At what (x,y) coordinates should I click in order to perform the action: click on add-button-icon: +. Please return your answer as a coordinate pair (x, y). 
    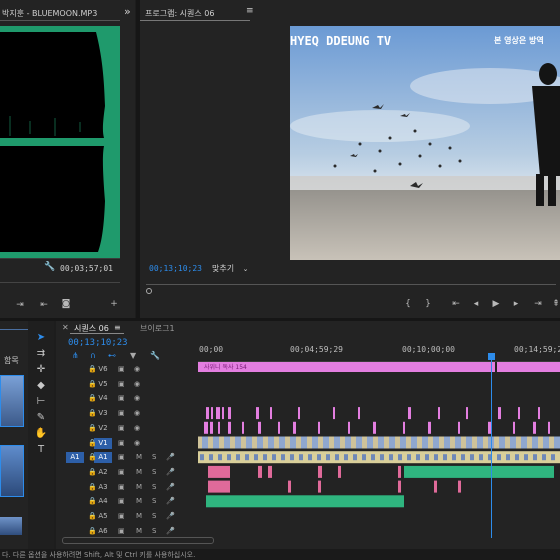
    Looking at the image, I should click on (114, 304).